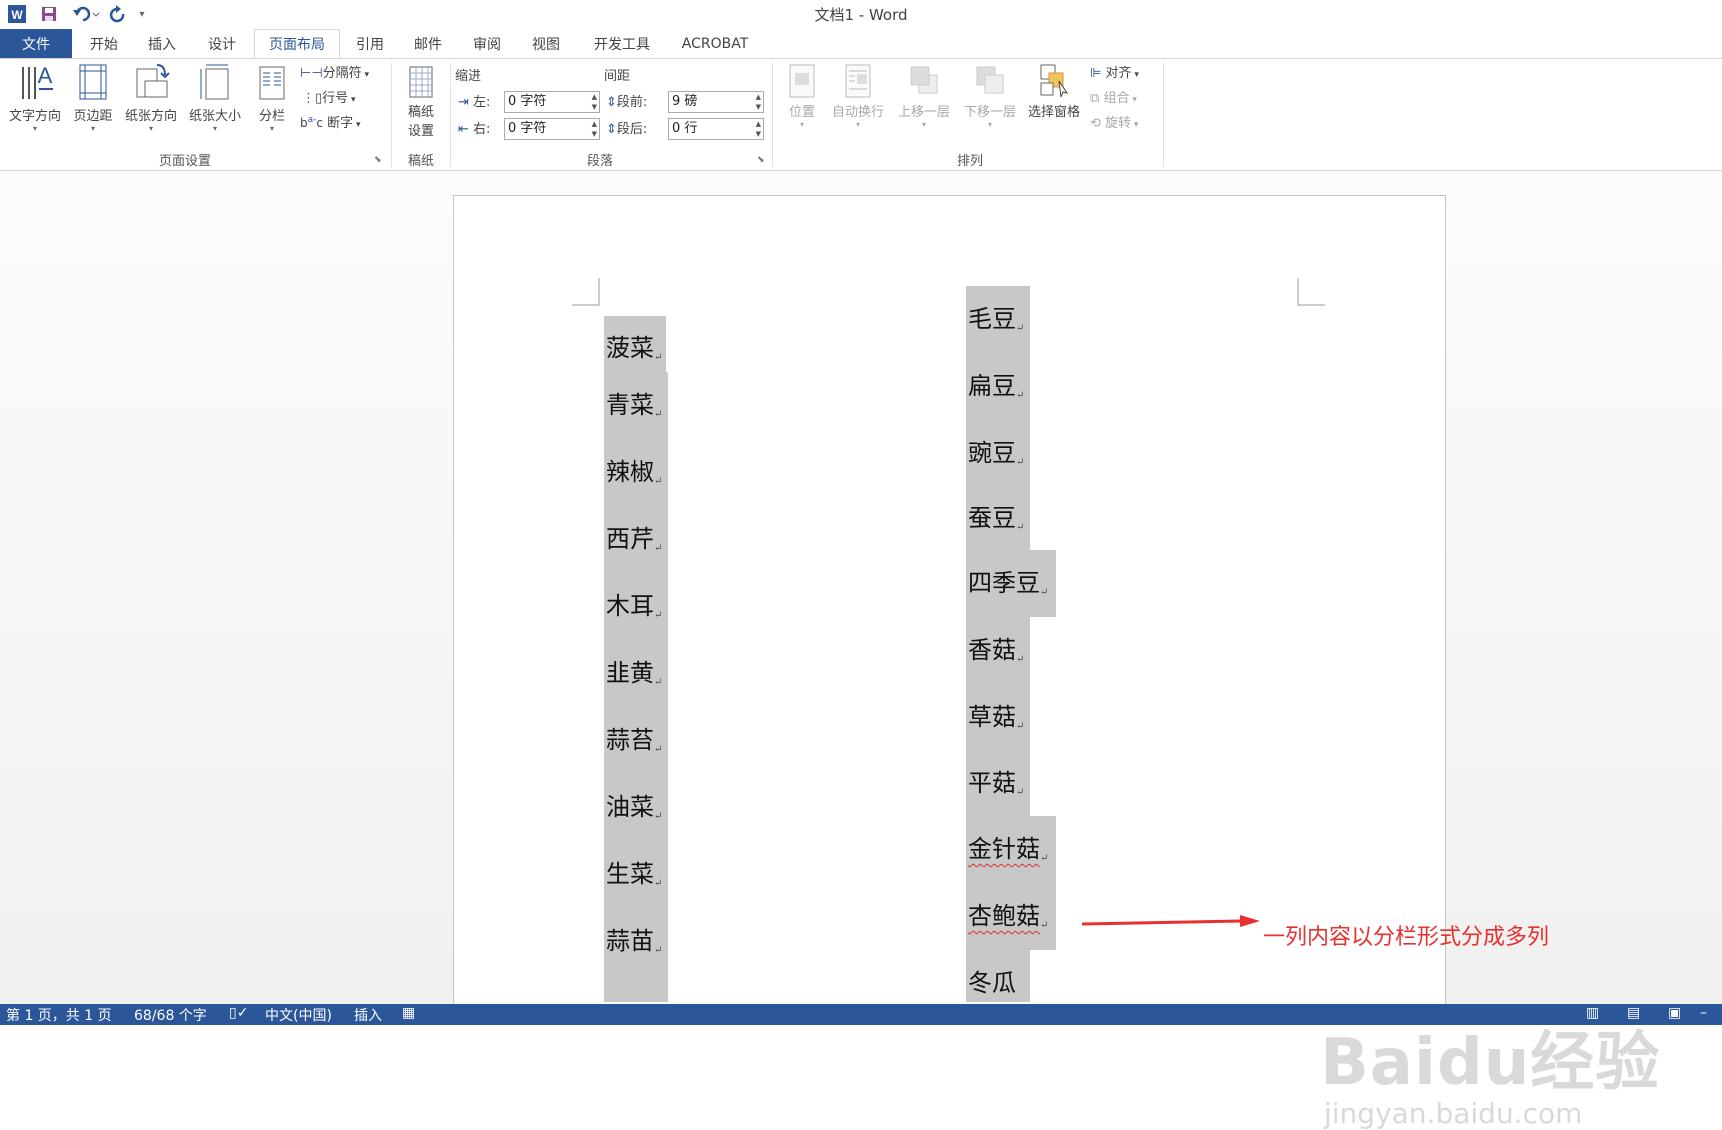 The height and width of the screenshot is (1130, 1722). I want to click on insert-mode: 插入, so click(368, 1015).